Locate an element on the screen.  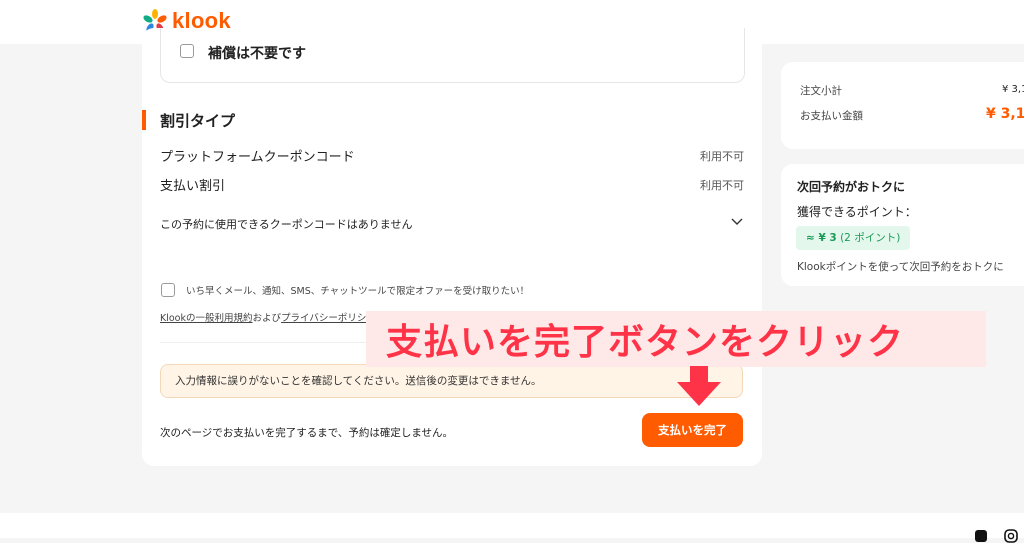
annotation-text: 支払いを完了ボタンをクリック is located at coordinates (645, 342).